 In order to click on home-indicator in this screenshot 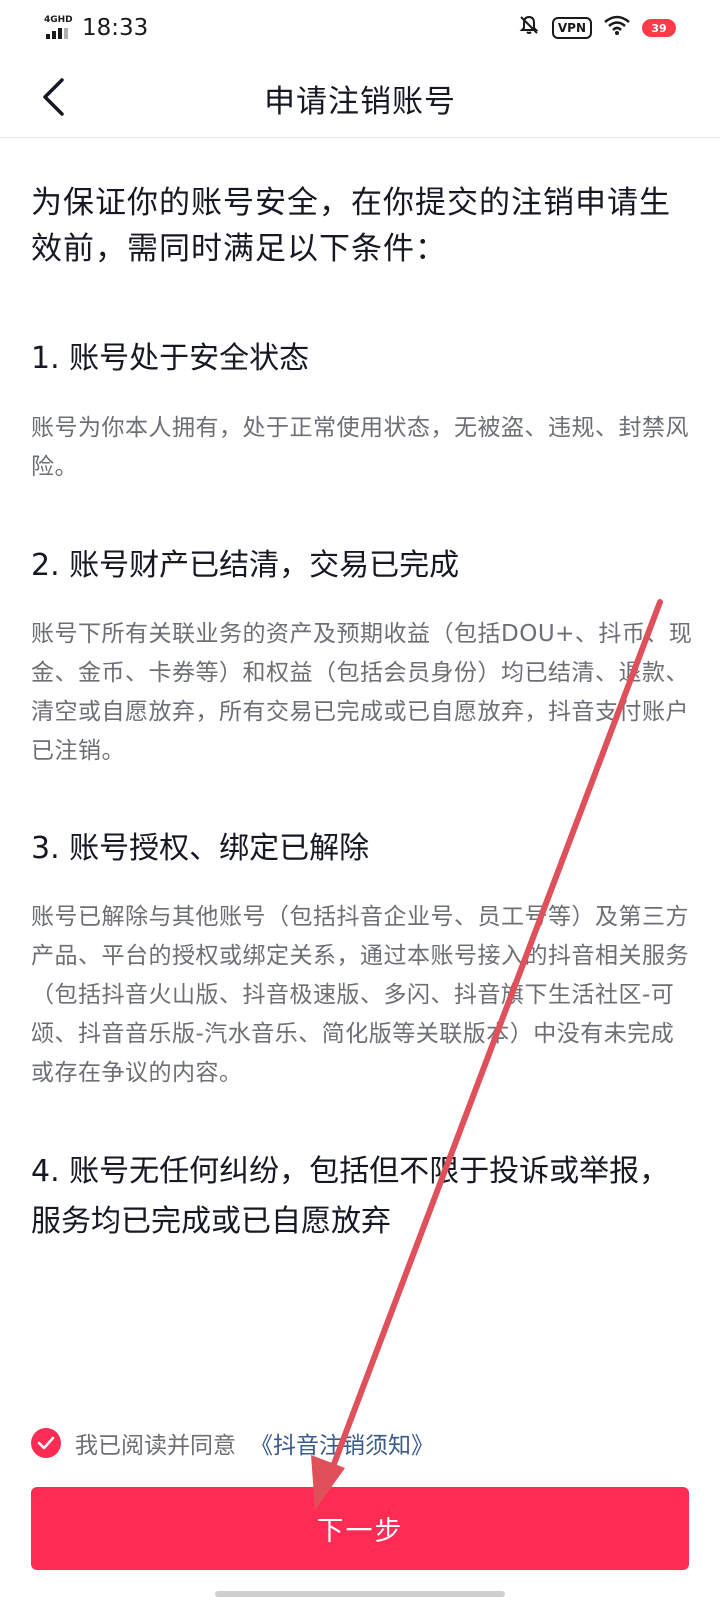, I will do `click(360, 1594)`.